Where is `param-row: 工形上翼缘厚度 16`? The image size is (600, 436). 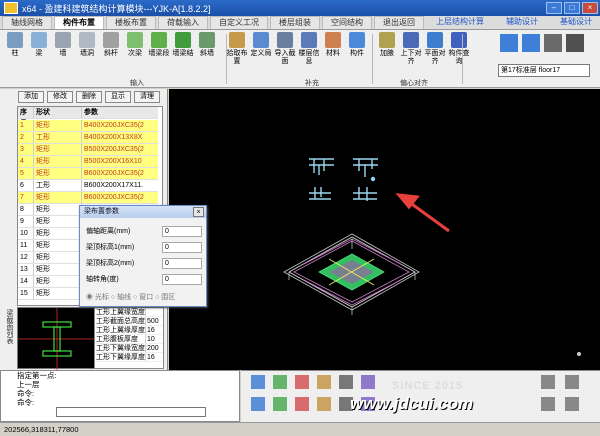 param-row: 工形上翼缘厚度 16 is located at coordinates (129, 330).